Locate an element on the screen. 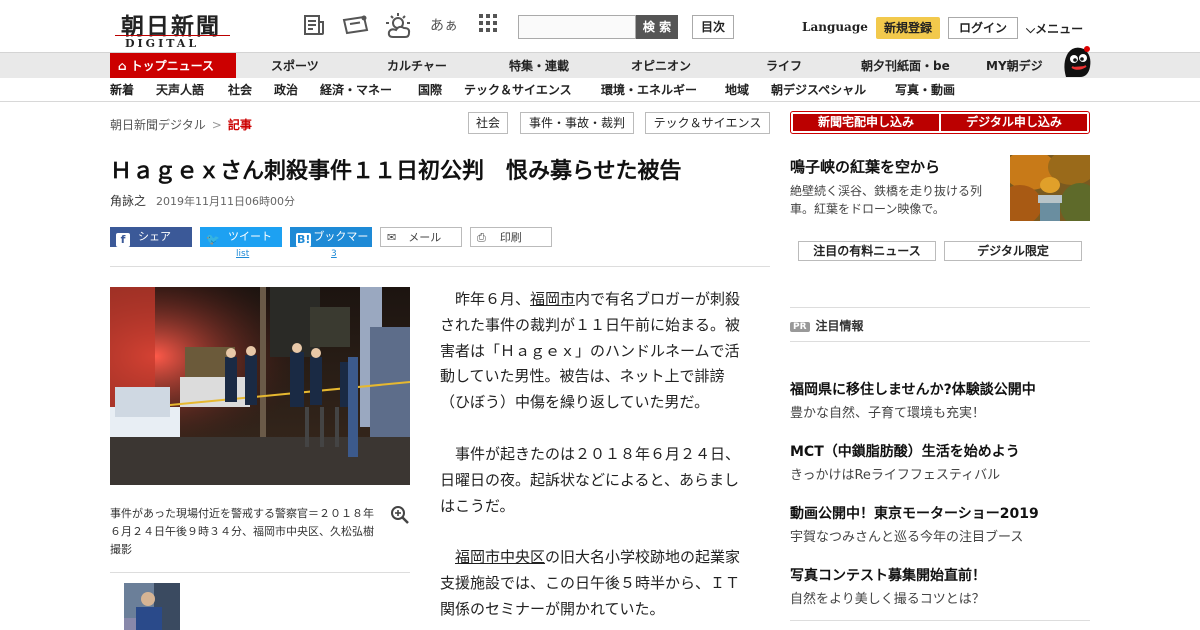  facebook-share-button: f シェア is located at coordinates (151, 237).